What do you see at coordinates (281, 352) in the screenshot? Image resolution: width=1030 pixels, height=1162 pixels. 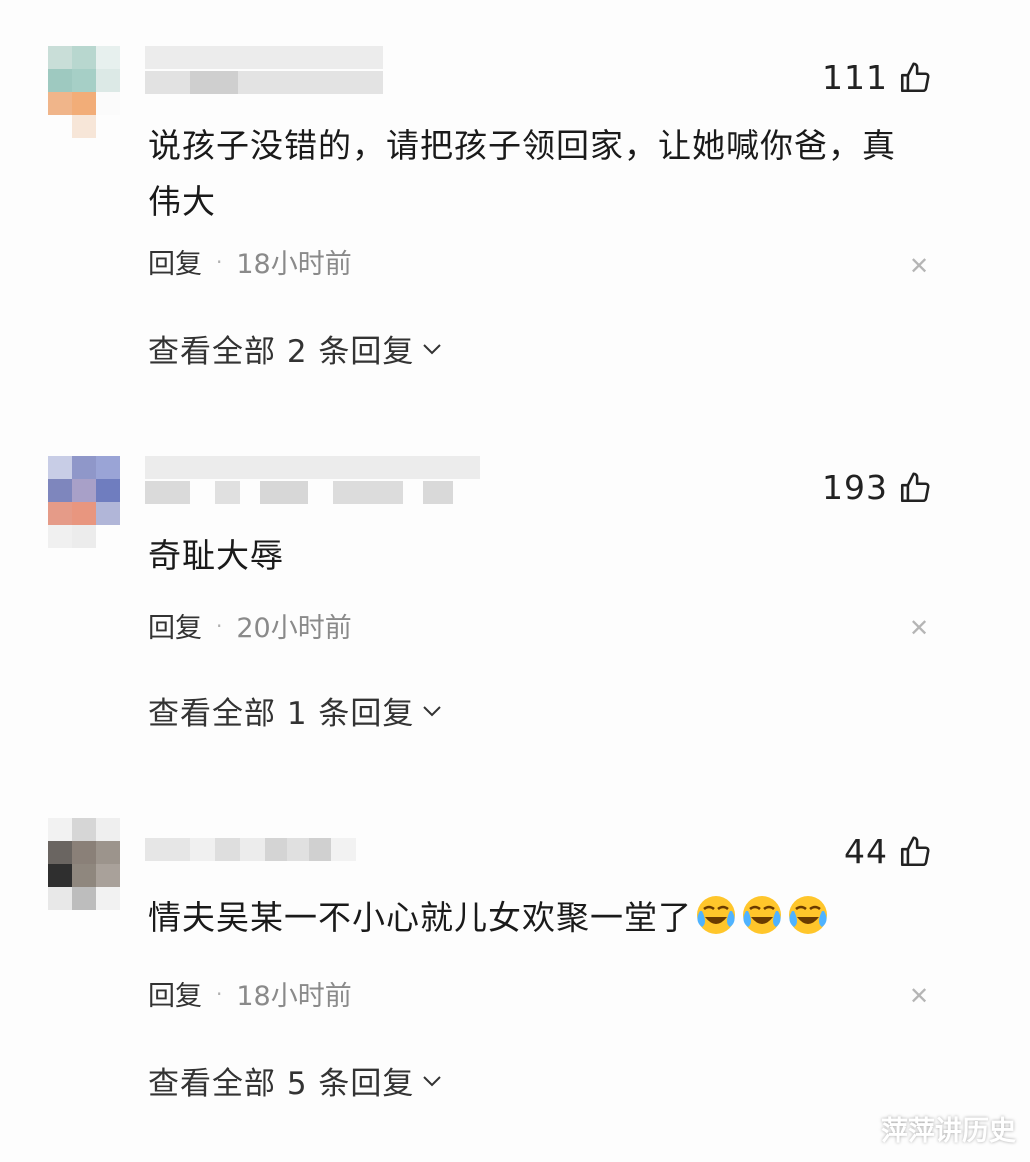 I see `view-replies-label: 查看全部 2 条回复` at bounding box center [281, 352].